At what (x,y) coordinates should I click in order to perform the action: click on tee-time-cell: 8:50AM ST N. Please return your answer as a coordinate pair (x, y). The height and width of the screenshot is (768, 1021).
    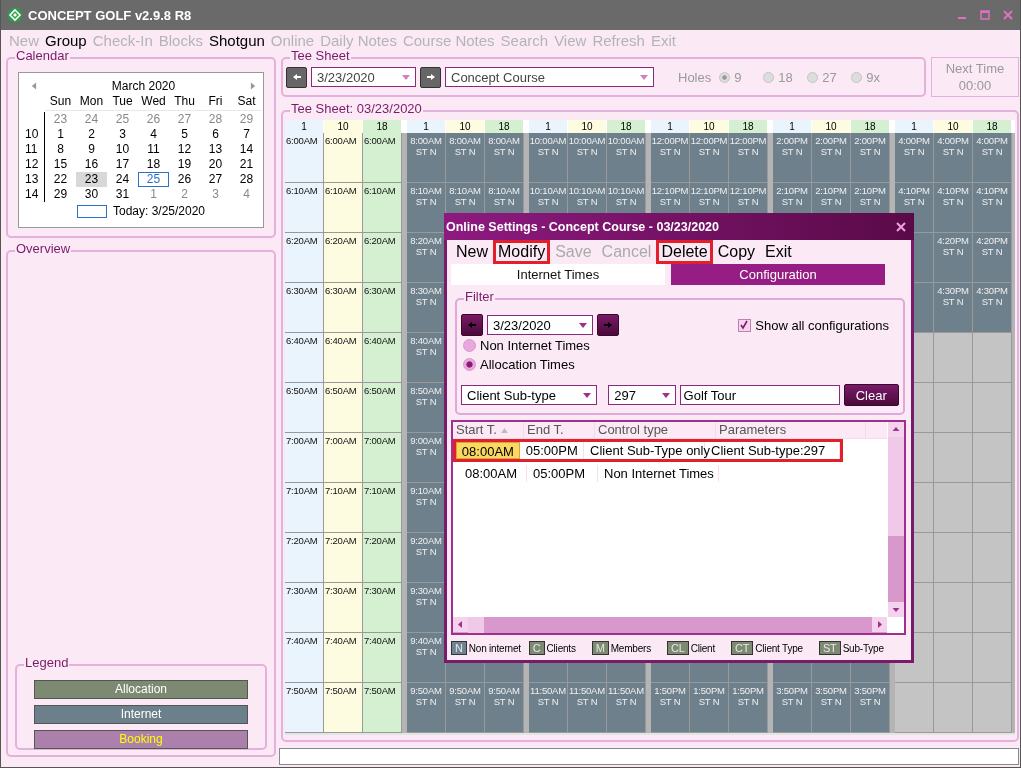
    Looking at the image, I should click on (426, 408).